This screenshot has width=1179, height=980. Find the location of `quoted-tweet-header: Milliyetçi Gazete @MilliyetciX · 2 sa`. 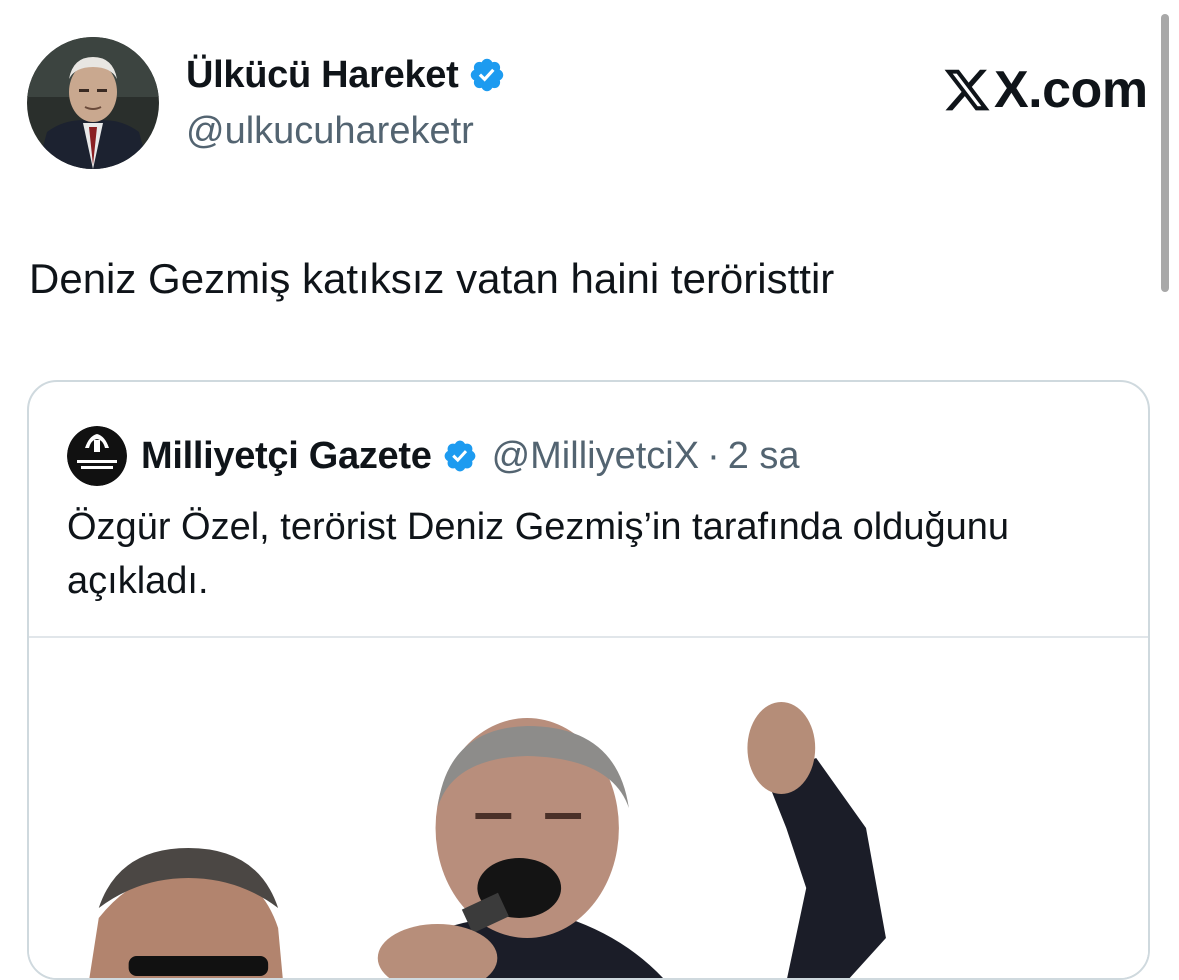

quoted-tweet-header: Milliyetçi Gazete @MilliyetciX · 2 sa is located at coordinates (433, 456).